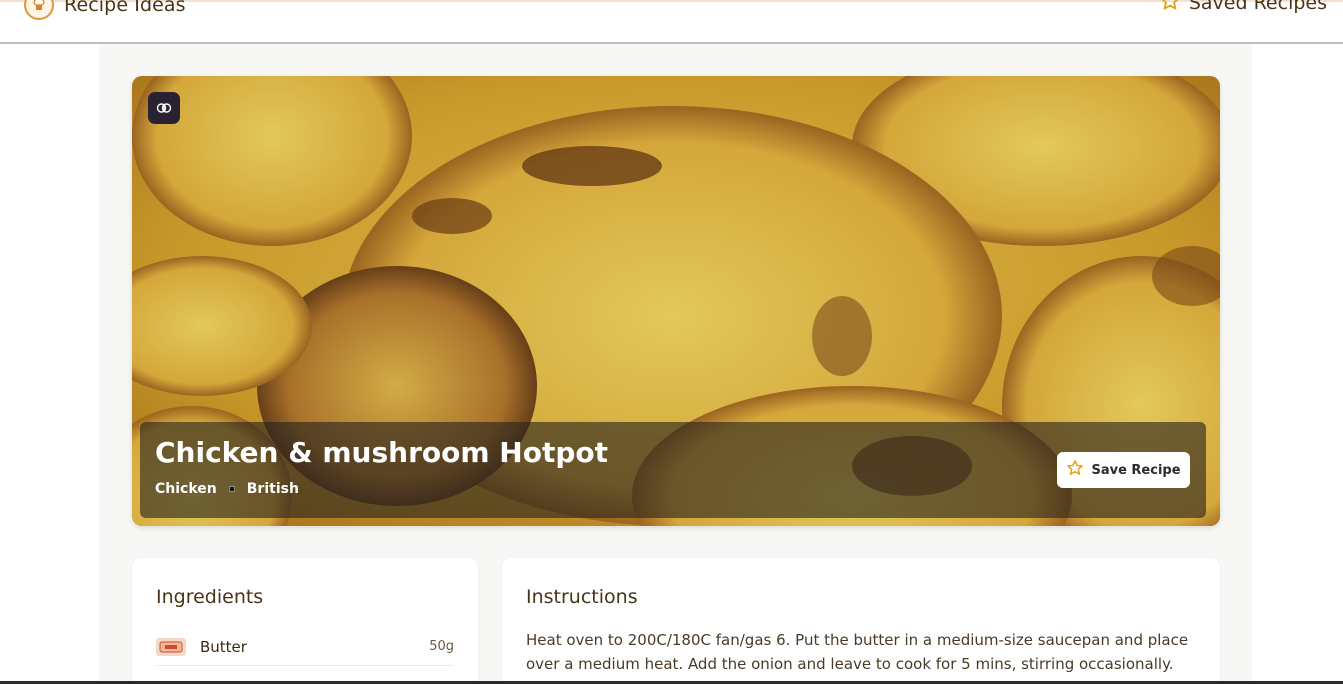  I want to click on star-icon, so click(1170, 8).